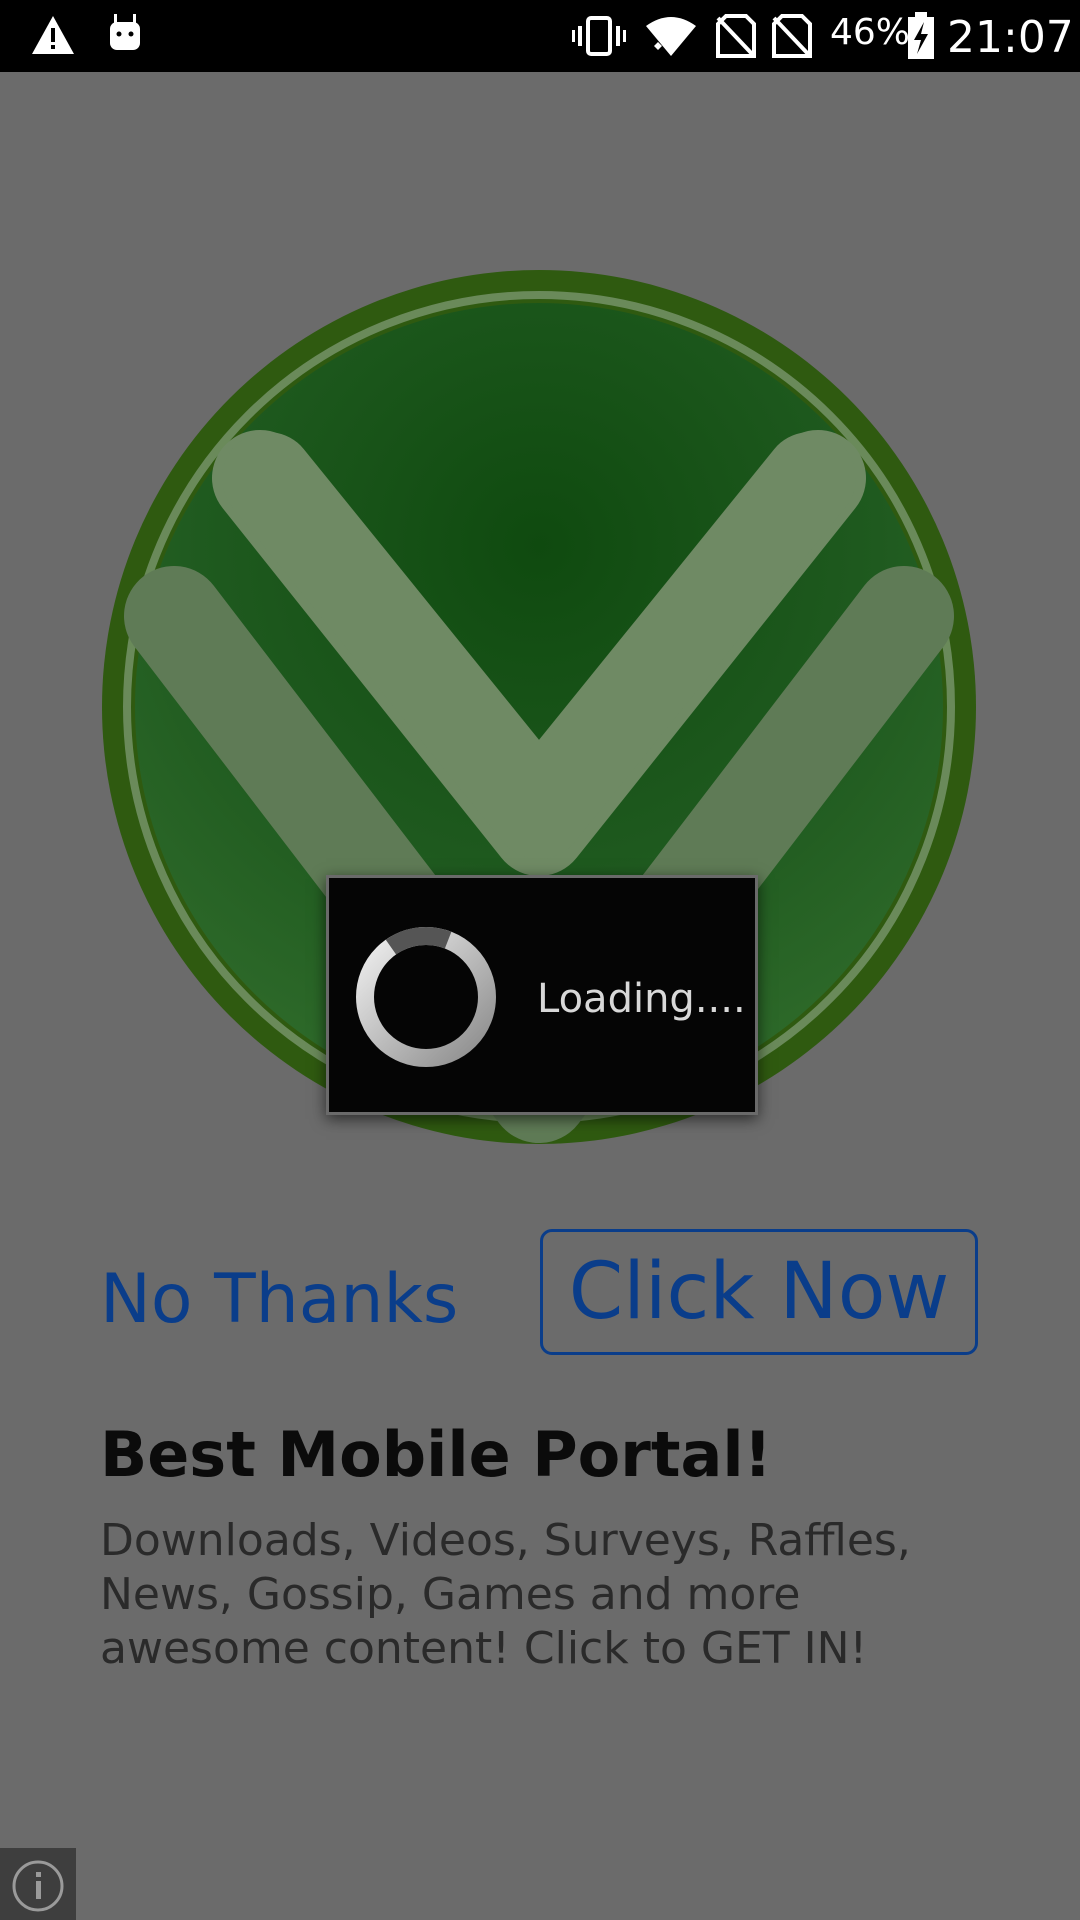 This screenshot has height=1920, width=1080. I want to click on no-thanks-button: No Thanks, so click(279, 1299).